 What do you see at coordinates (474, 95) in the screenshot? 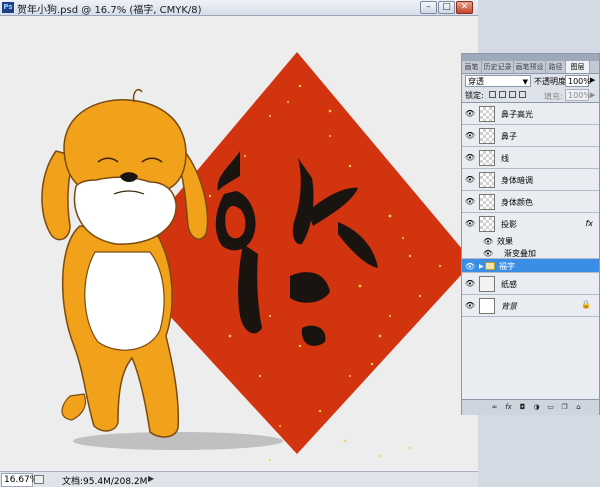
I see `lock-label: 锁定:` at bounding box center [474, 95].